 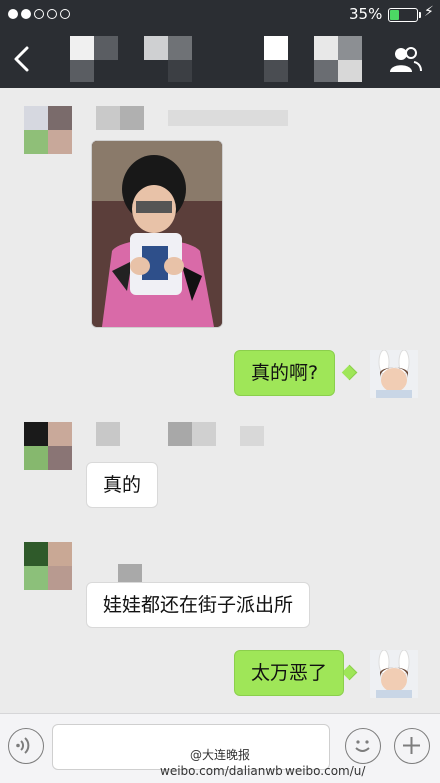 What do you see at coordinates (220, 755) in the screenshot?
I see `watermark-dalian: @大连晚报` at bounding box center [220, 755].